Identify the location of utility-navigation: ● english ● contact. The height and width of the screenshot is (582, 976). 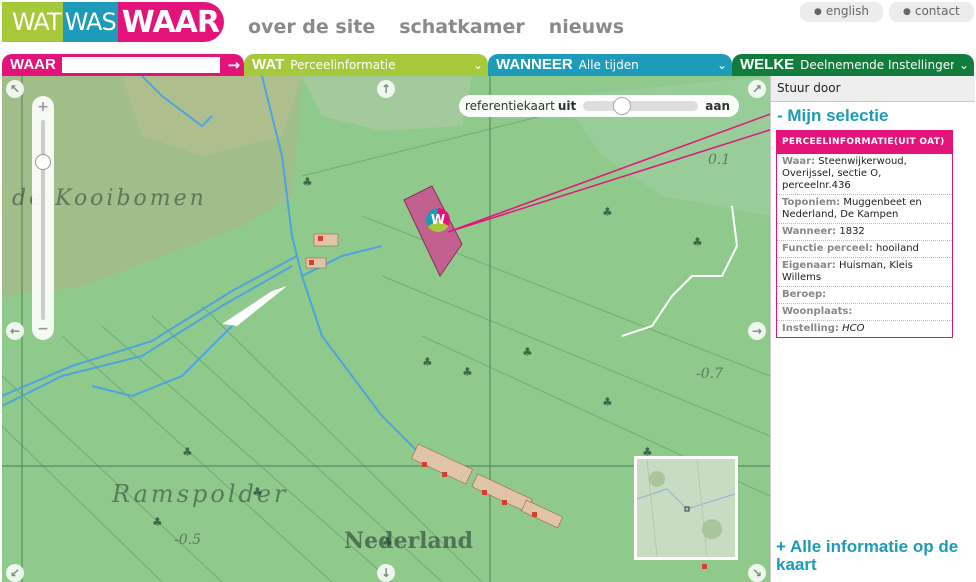
(887, 12).